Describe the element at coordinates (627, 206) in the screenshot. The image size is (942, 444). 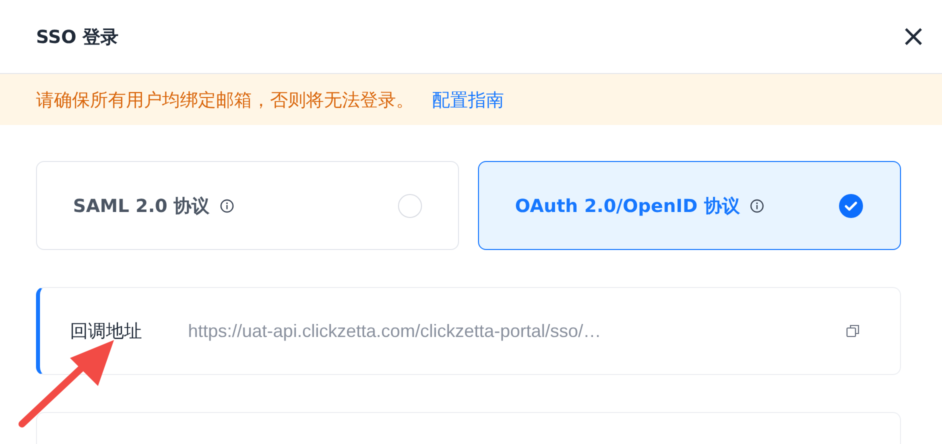
I see `protocol-label: OAuth 2.0/OpenID 协议` at that location.